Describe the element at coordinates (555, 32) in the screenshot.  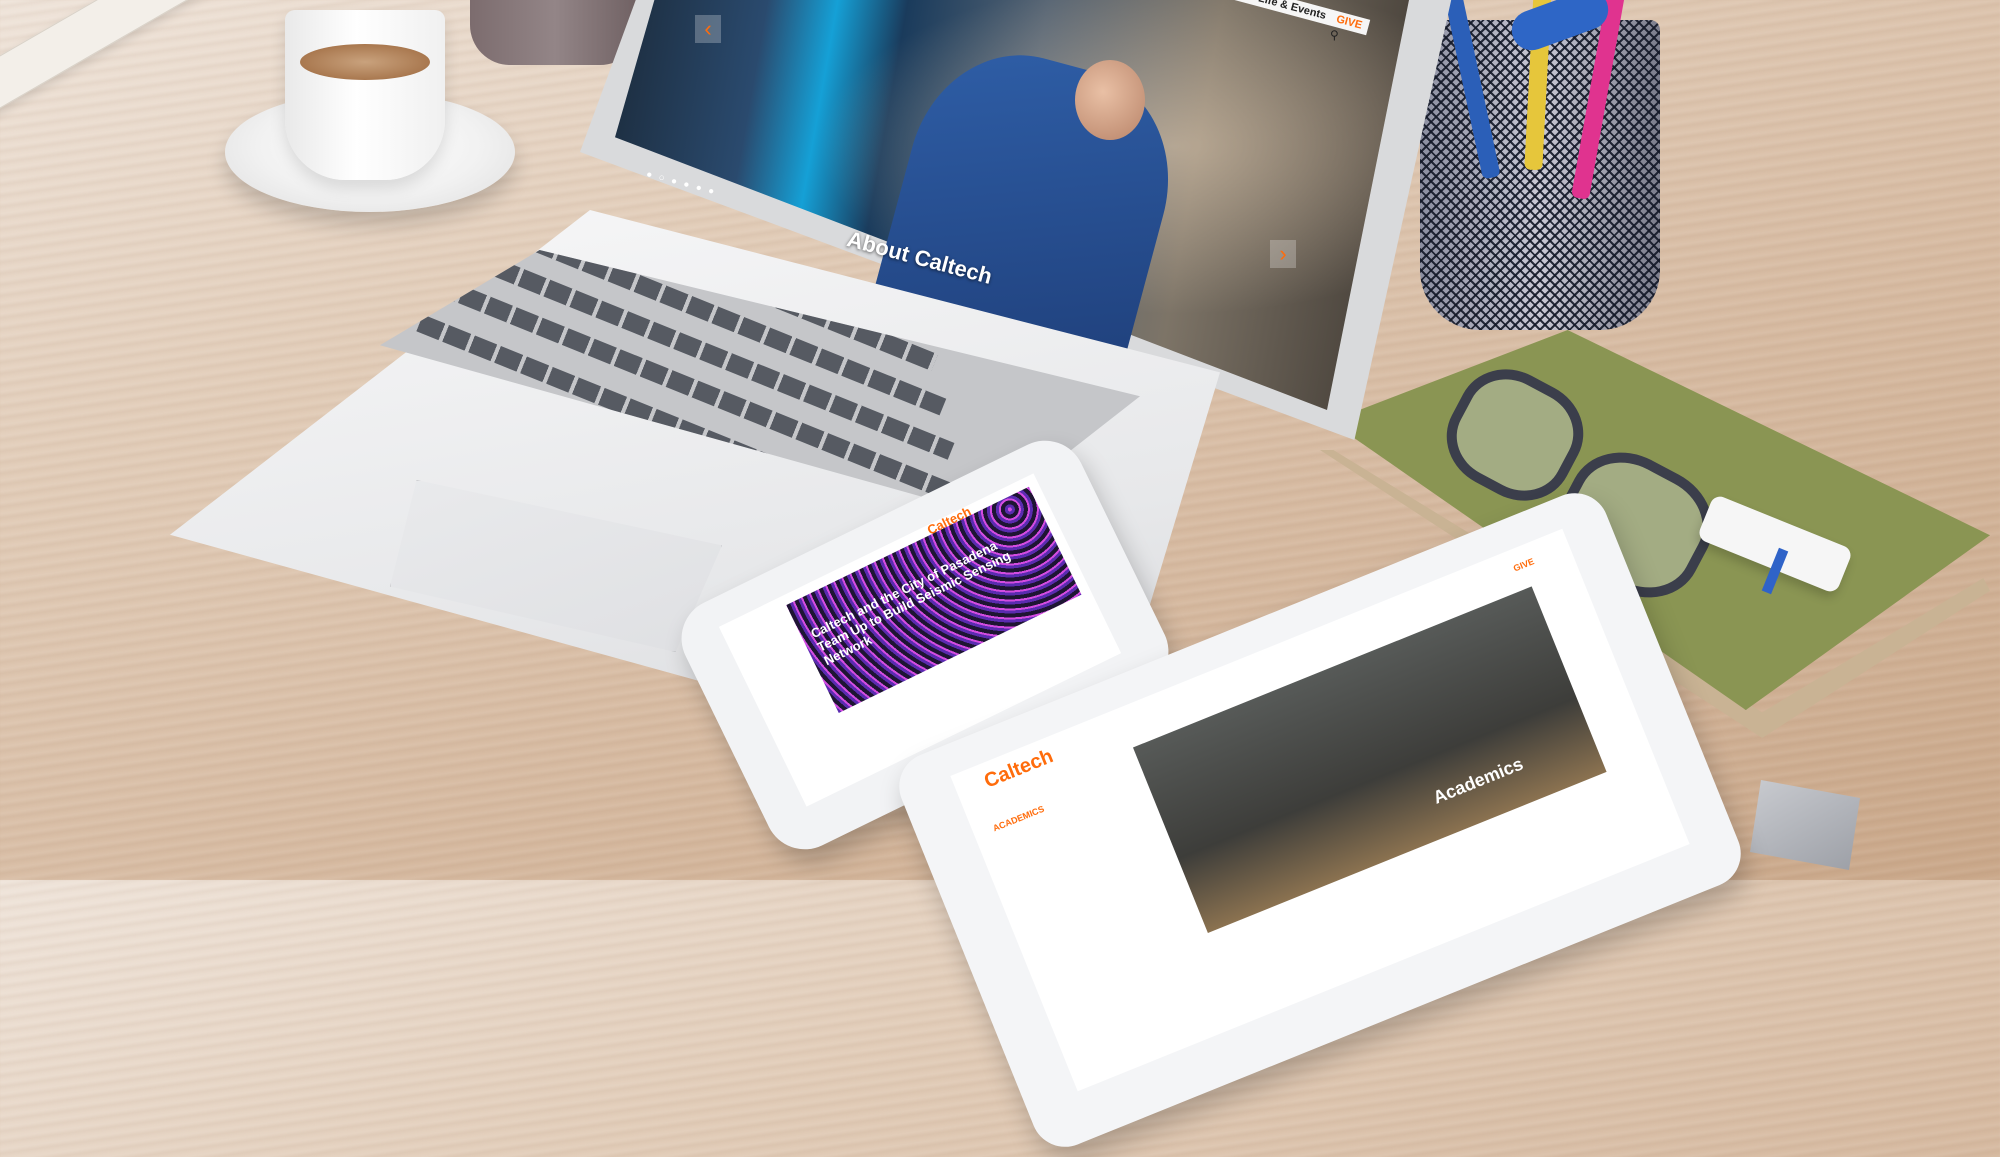
I see `mug` at that location.